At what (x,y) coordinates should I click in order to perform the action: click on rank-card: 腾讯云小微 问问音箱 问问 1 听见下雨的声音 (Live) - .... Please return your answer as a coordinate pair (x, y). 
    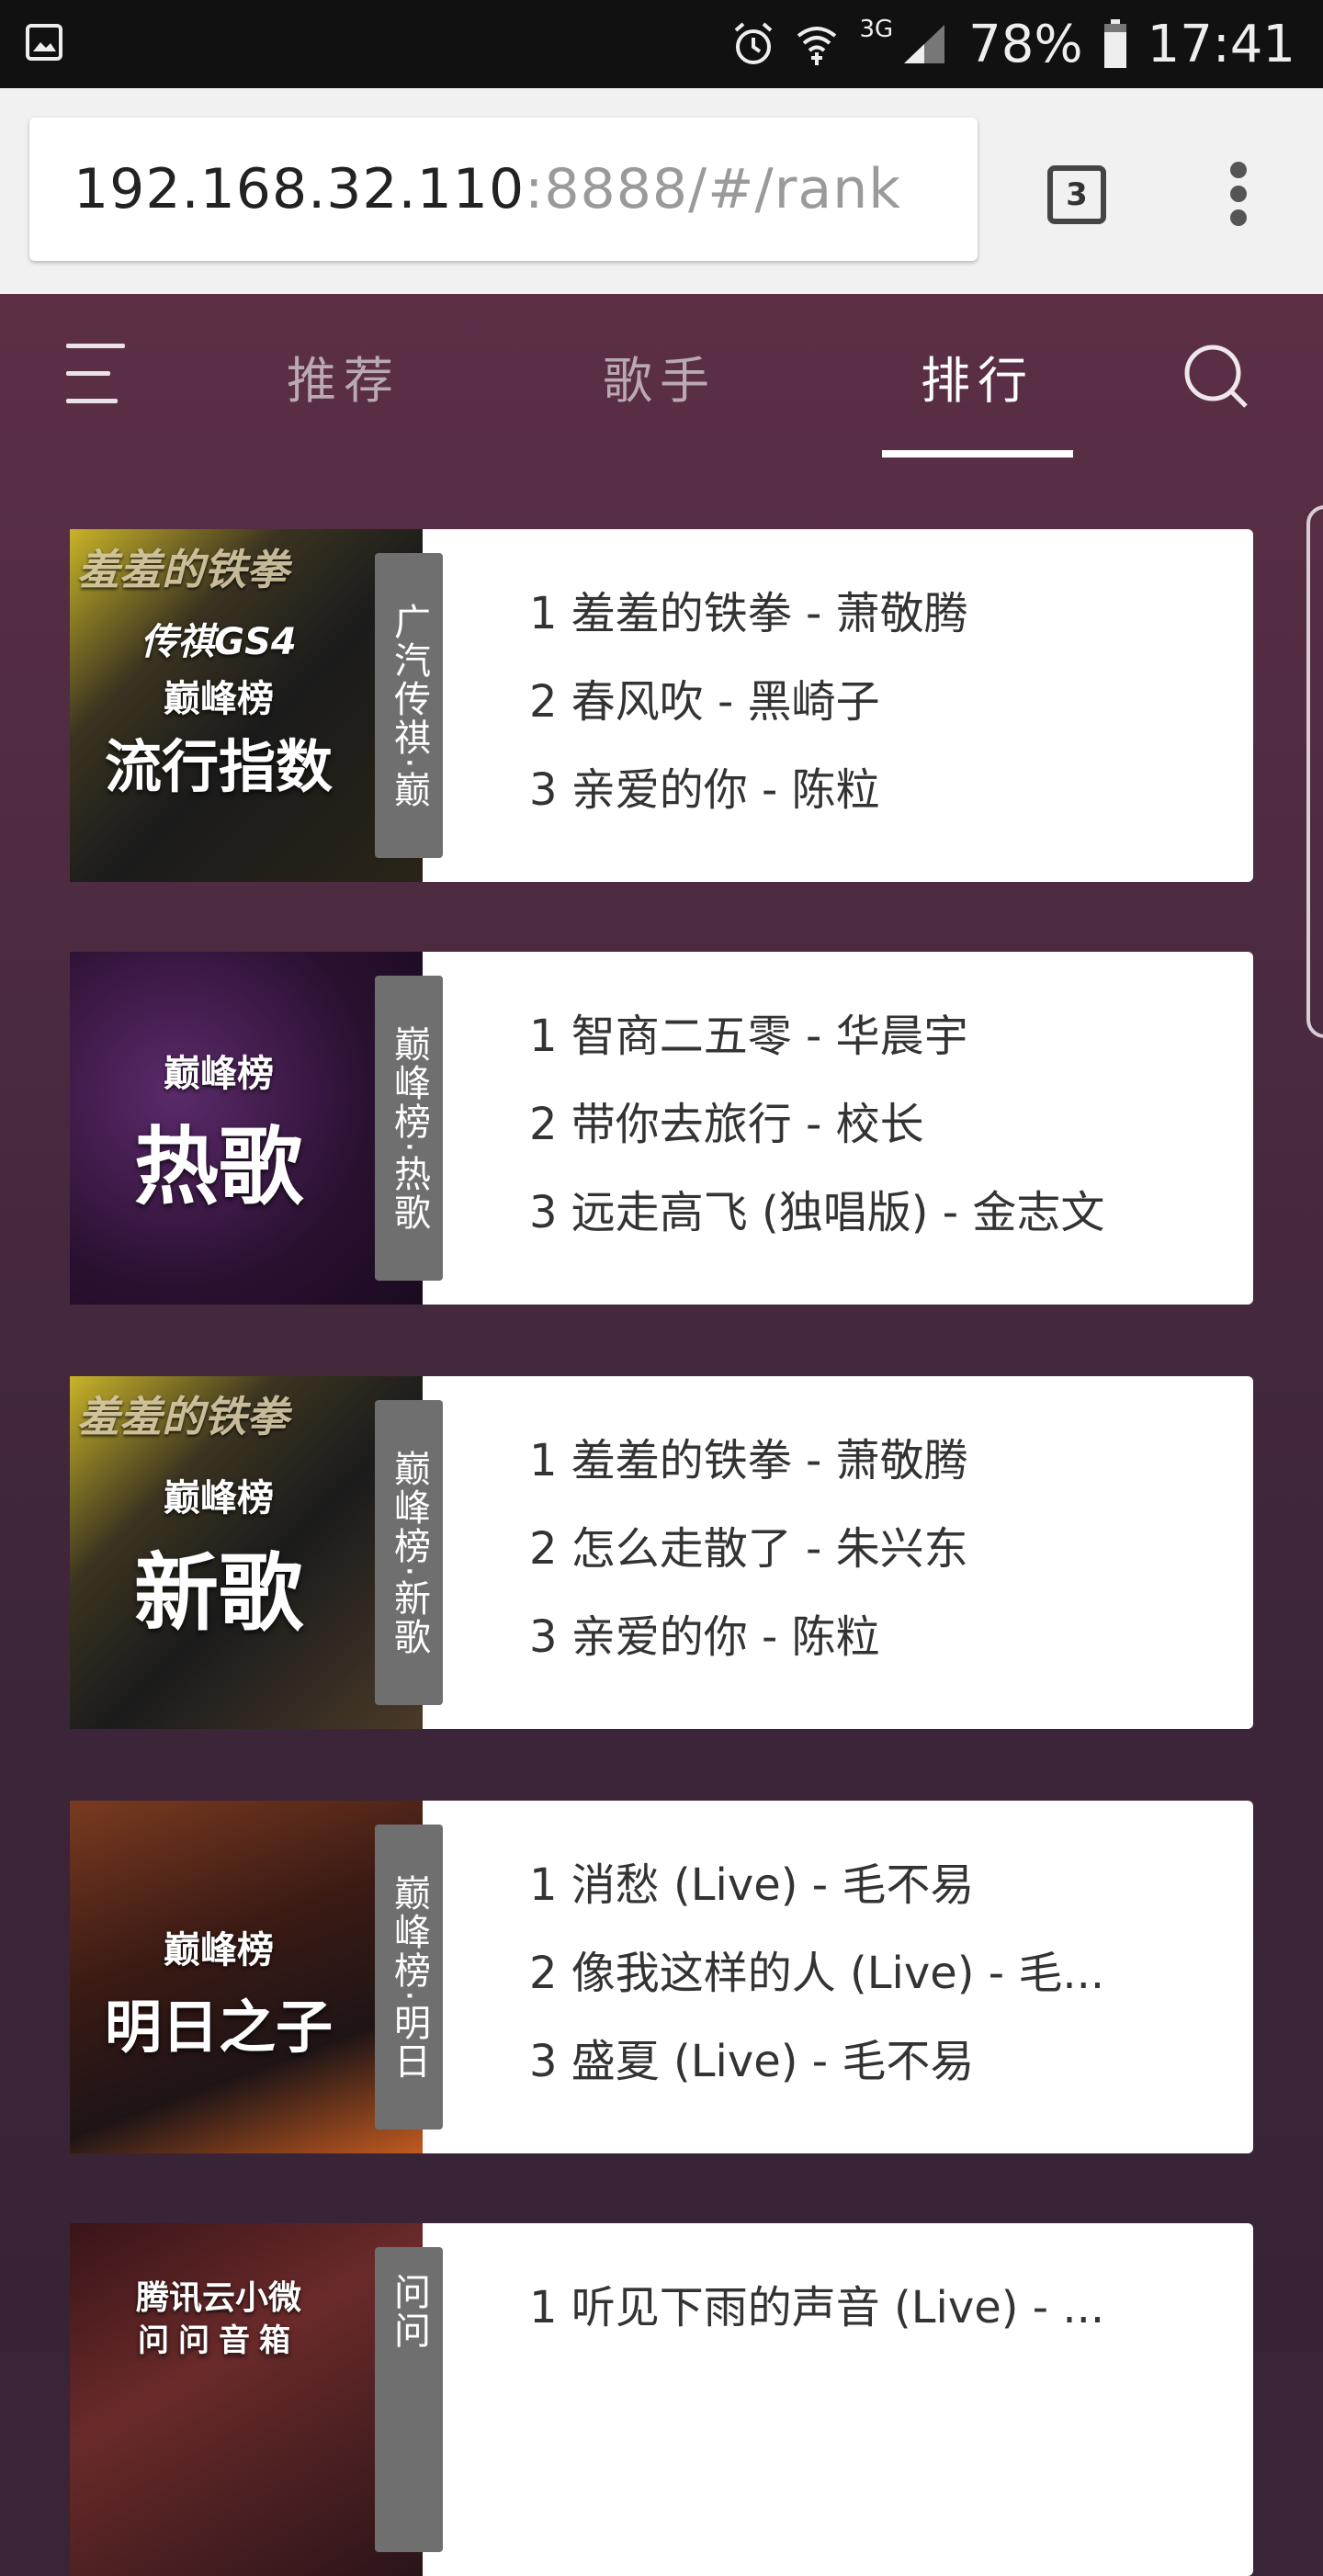
    Looking at the image, I should click on (662, 2399).